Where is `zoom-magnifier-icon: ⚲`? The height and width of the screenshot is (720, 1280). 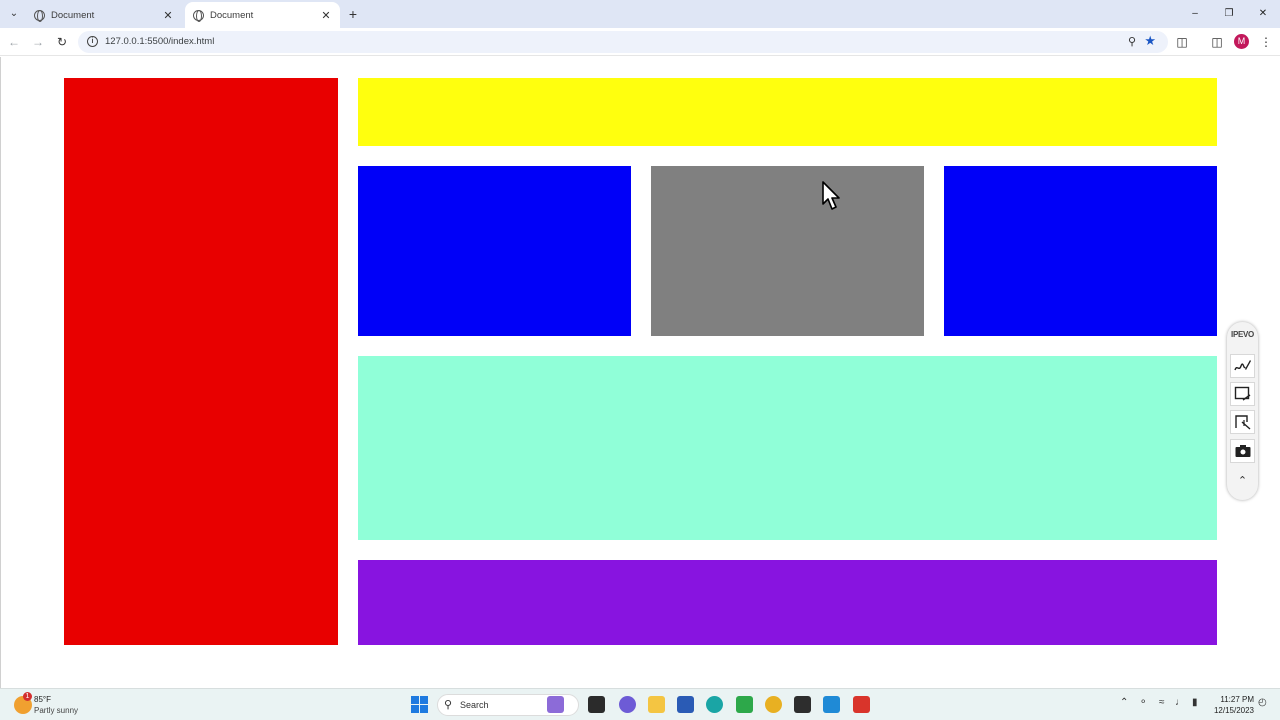
zoom-magnifier-icon: ⚲ is located at coordinates (1132, 41).